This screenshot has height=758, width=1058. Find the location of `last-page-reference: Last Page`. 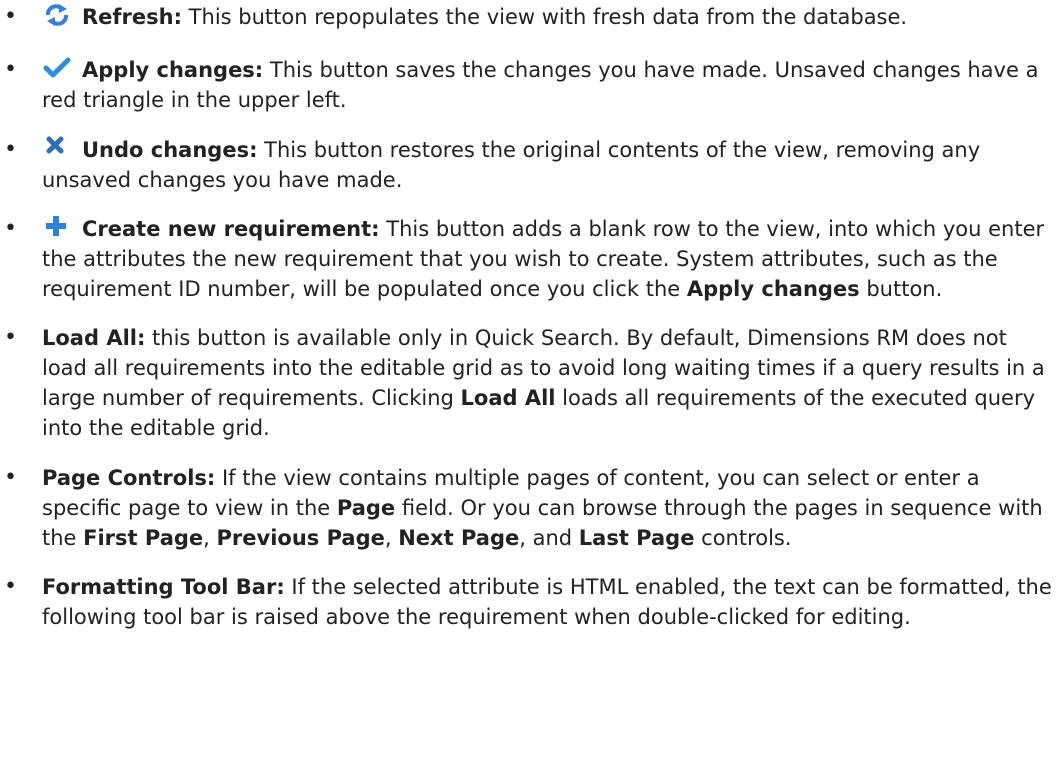

last-page-reference: Last Page is located at coordinates (636, 538).